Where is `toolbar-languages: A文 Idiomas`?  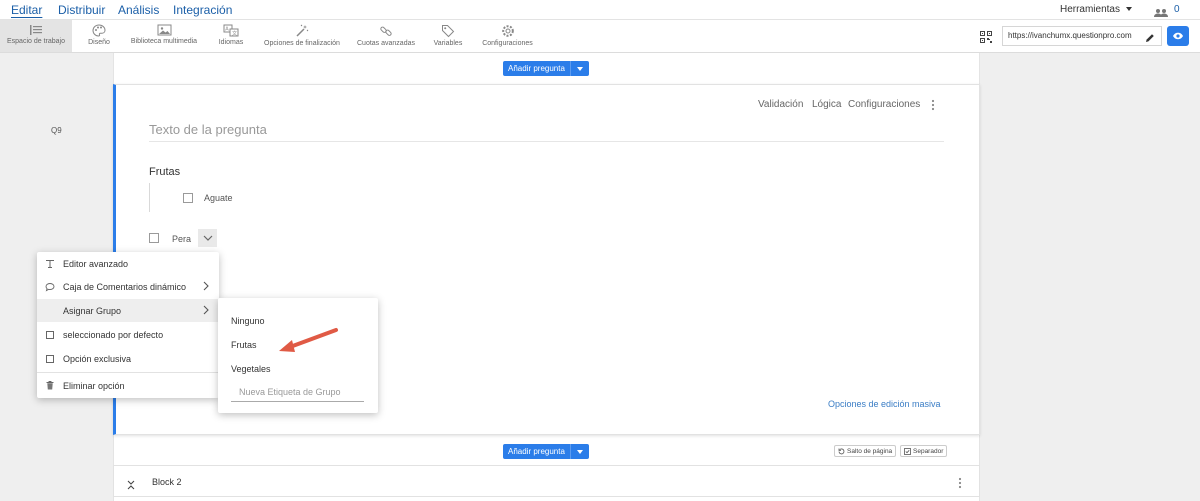
toolbar-languages: A文 Idiomas is located at coordinates (231, 36).